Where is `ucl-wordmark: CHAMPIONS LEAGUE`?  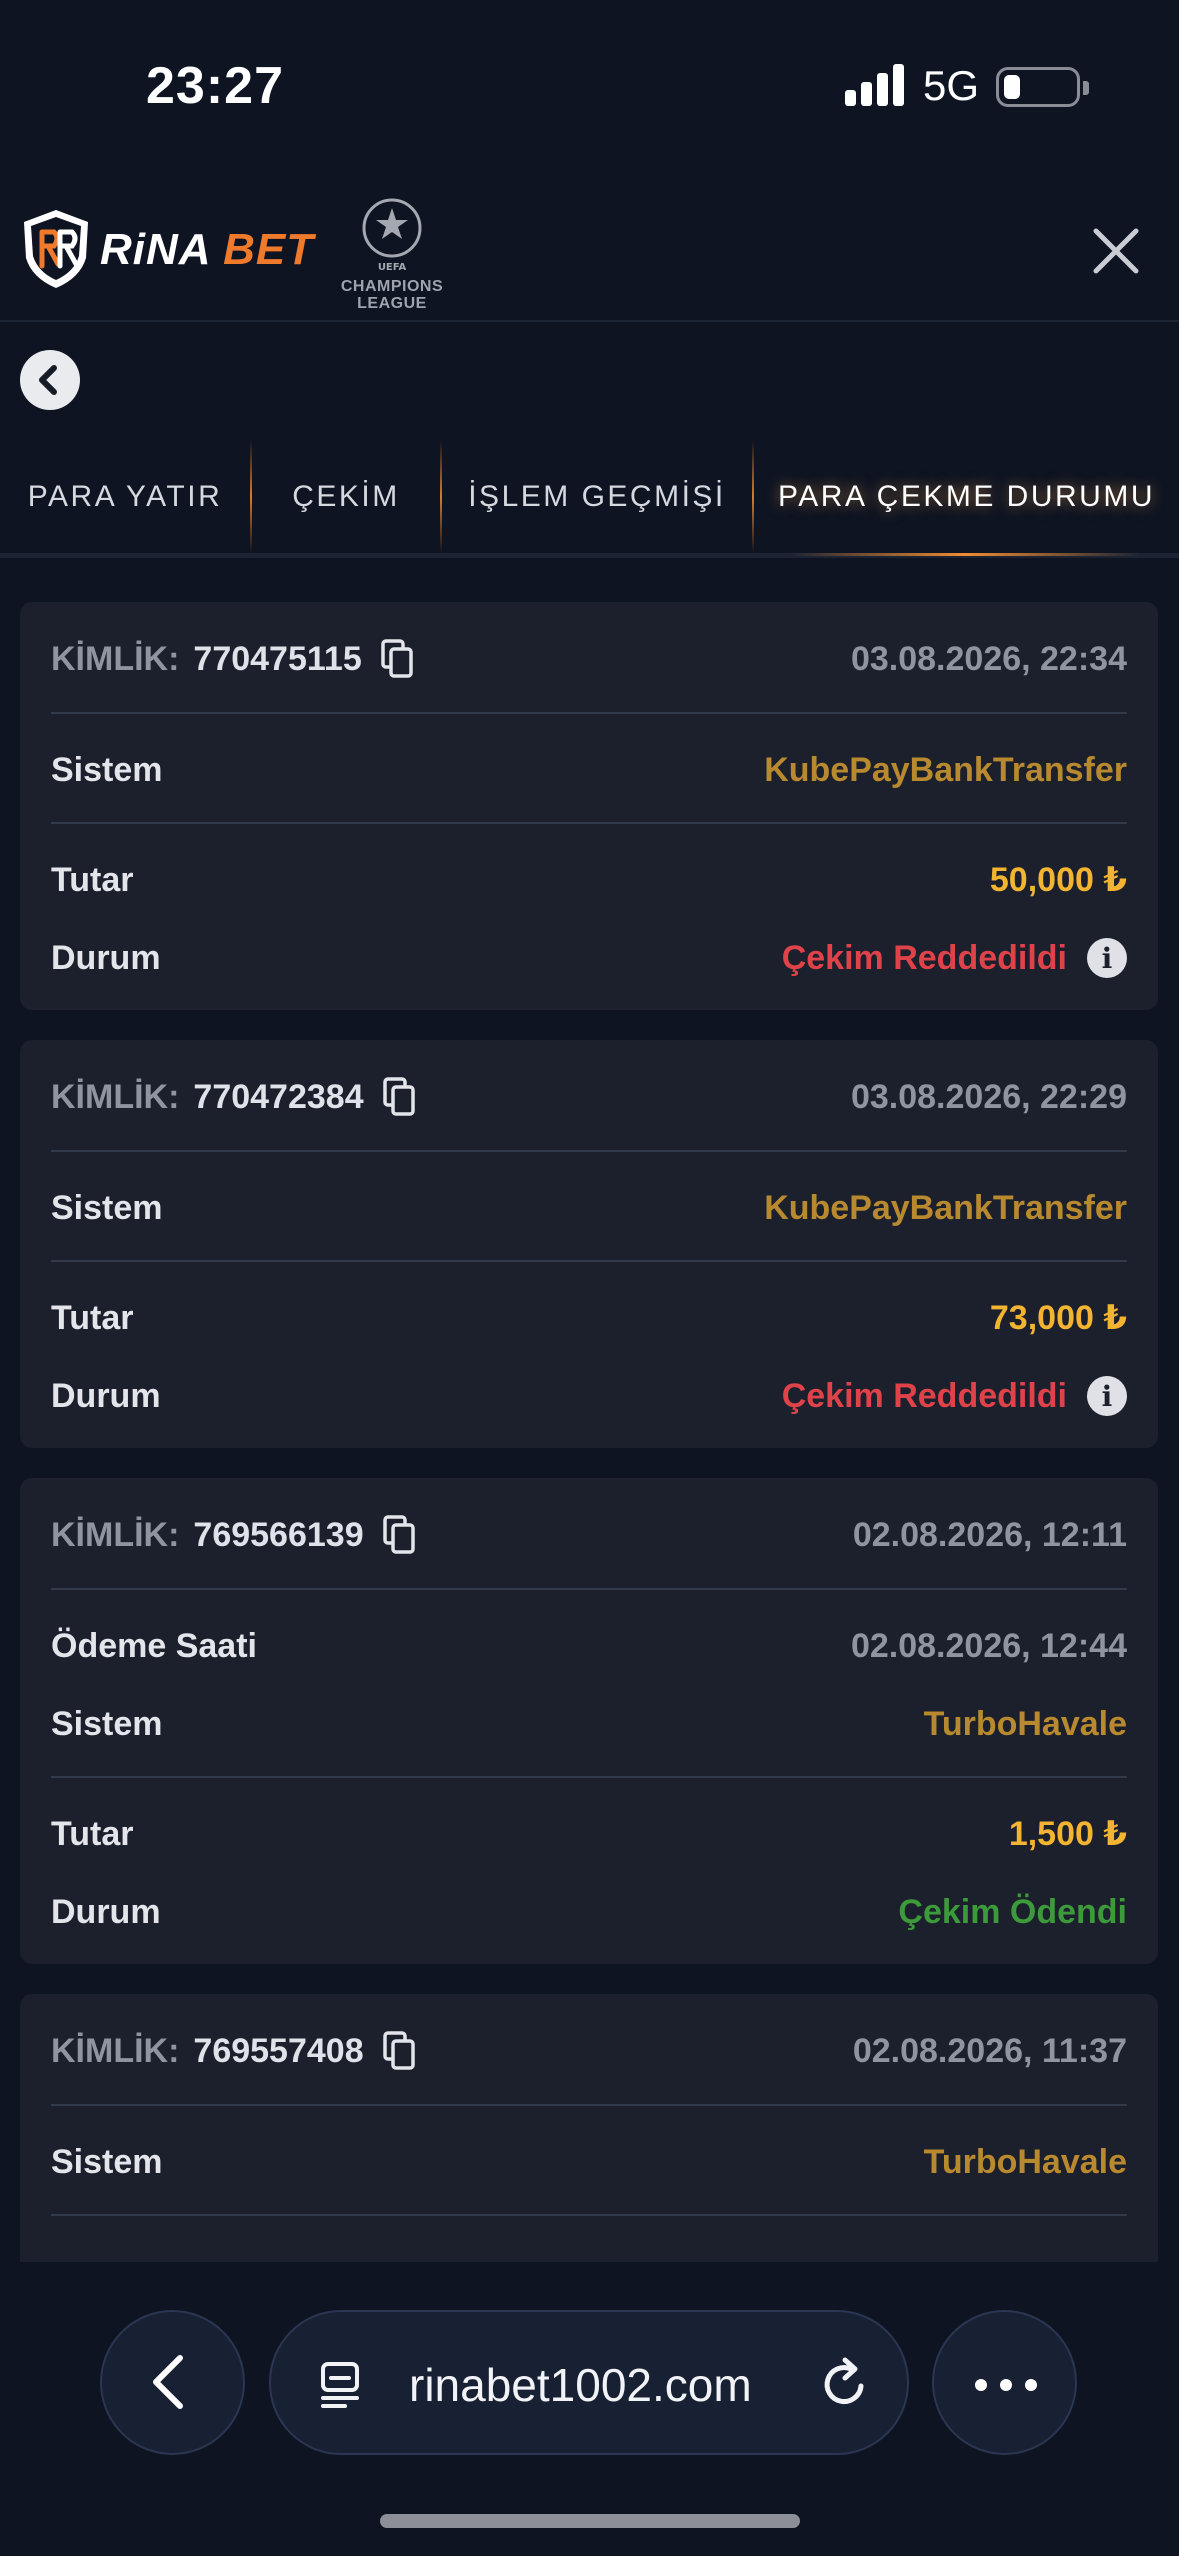 ucl-wordmark: CHAMPIONS LEAGUE is located at coordinates (392, 295).